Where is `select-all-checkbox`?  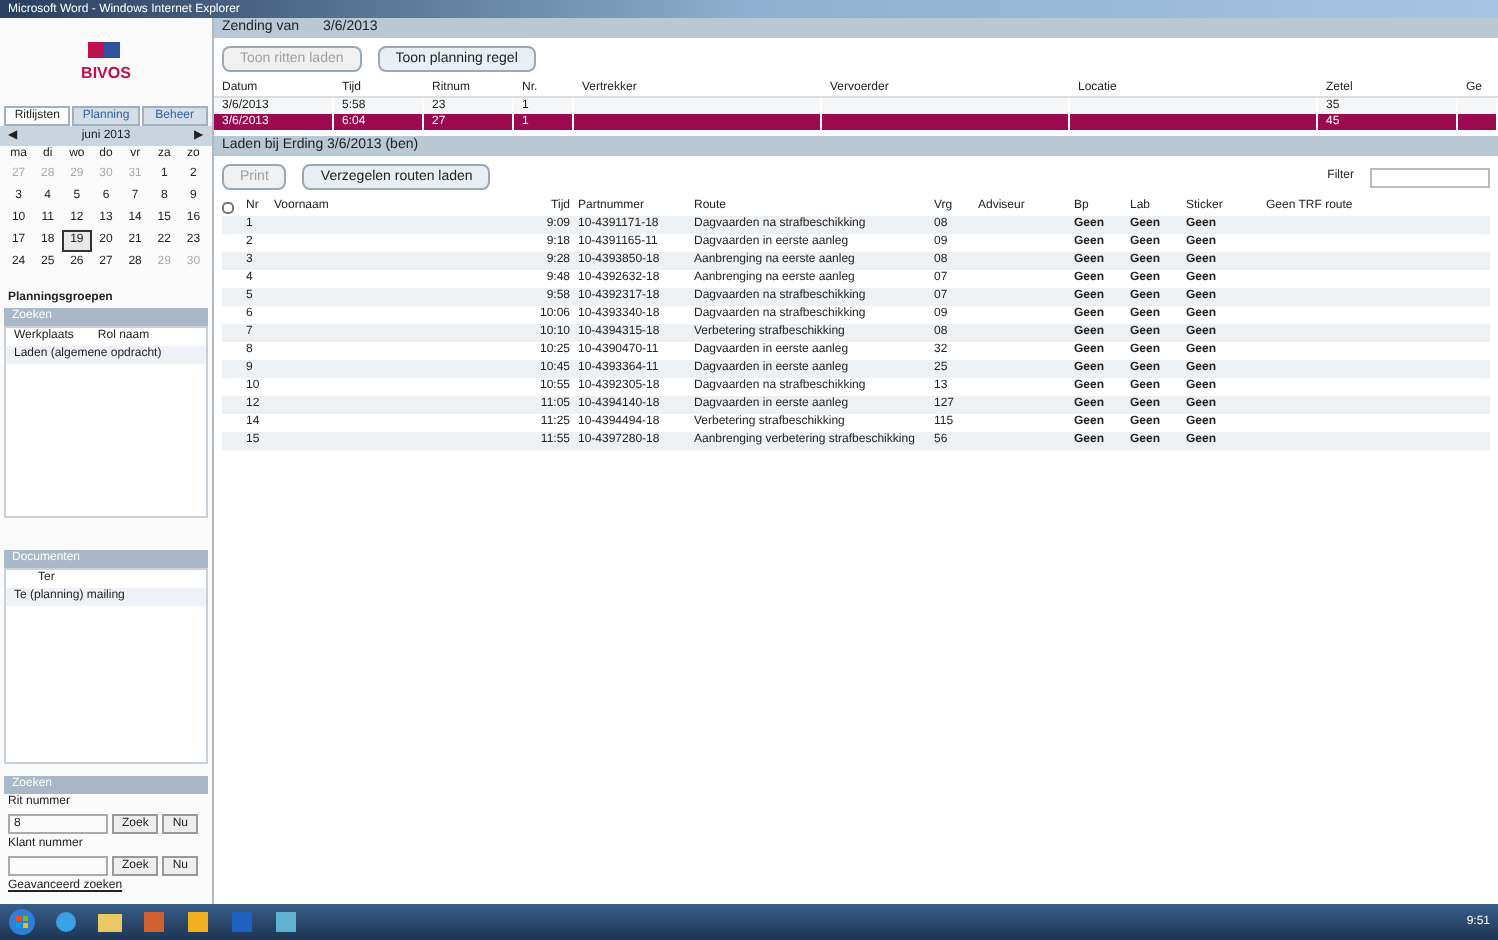 select-all-checkbox is located at coordinates (228, 207).